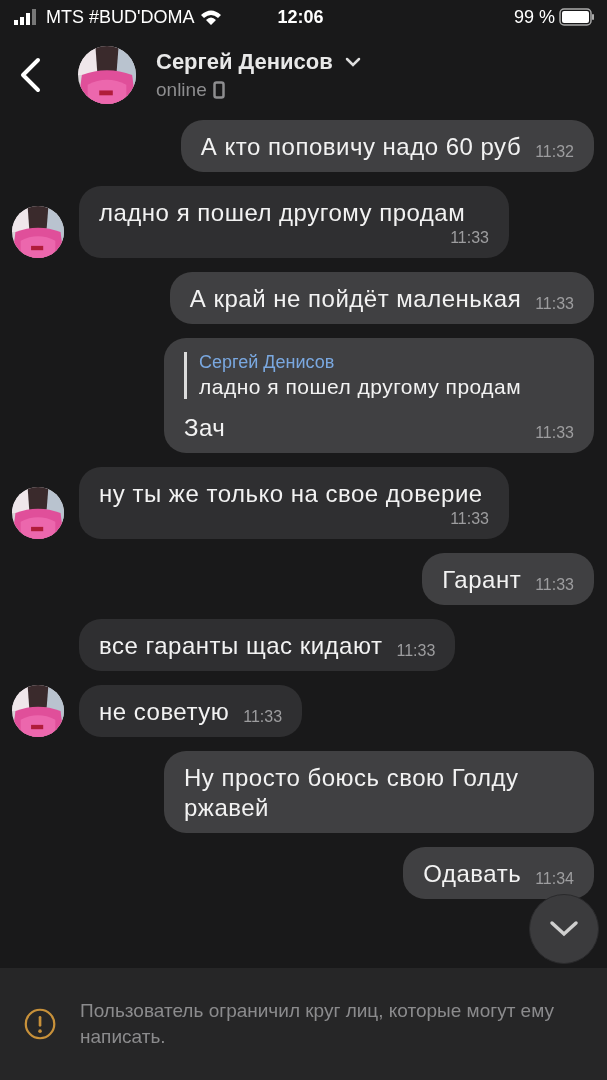  What do you see at coordinates (379, 375) in the screenshot?
I see `quoted-message: Сергей Денисов ладно я пошел другому продам` at bounding box center [379, 375].